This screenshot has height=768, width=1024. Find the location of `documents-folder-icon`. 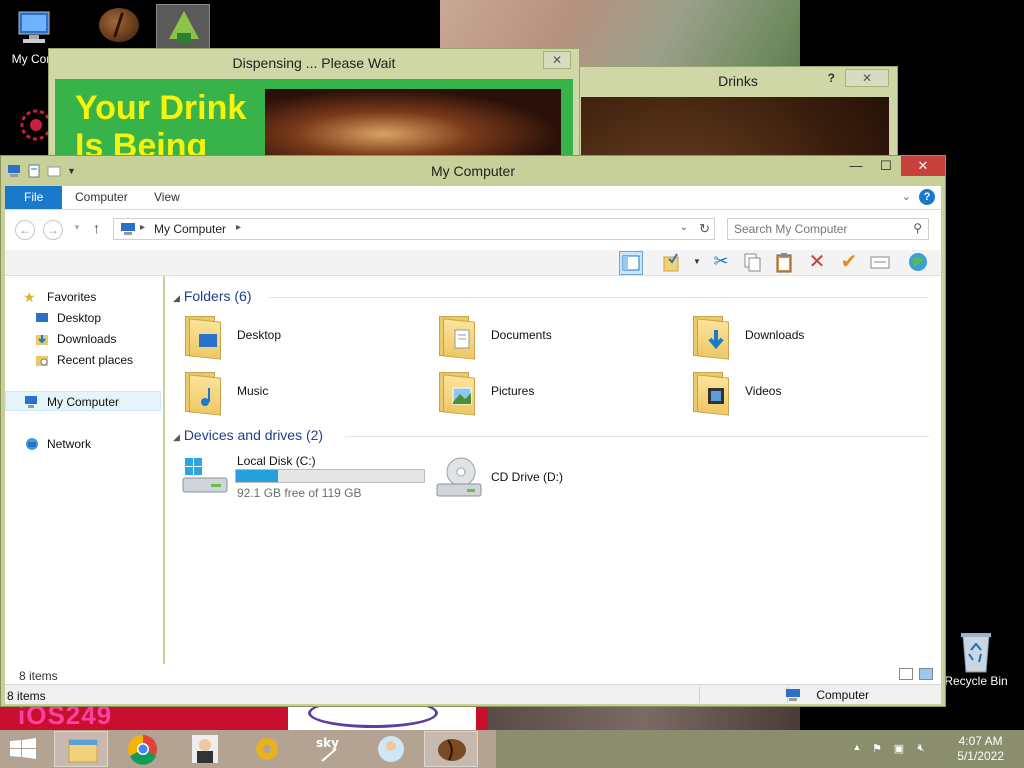

documents-folder-icon is located at coordinates (457, 337).